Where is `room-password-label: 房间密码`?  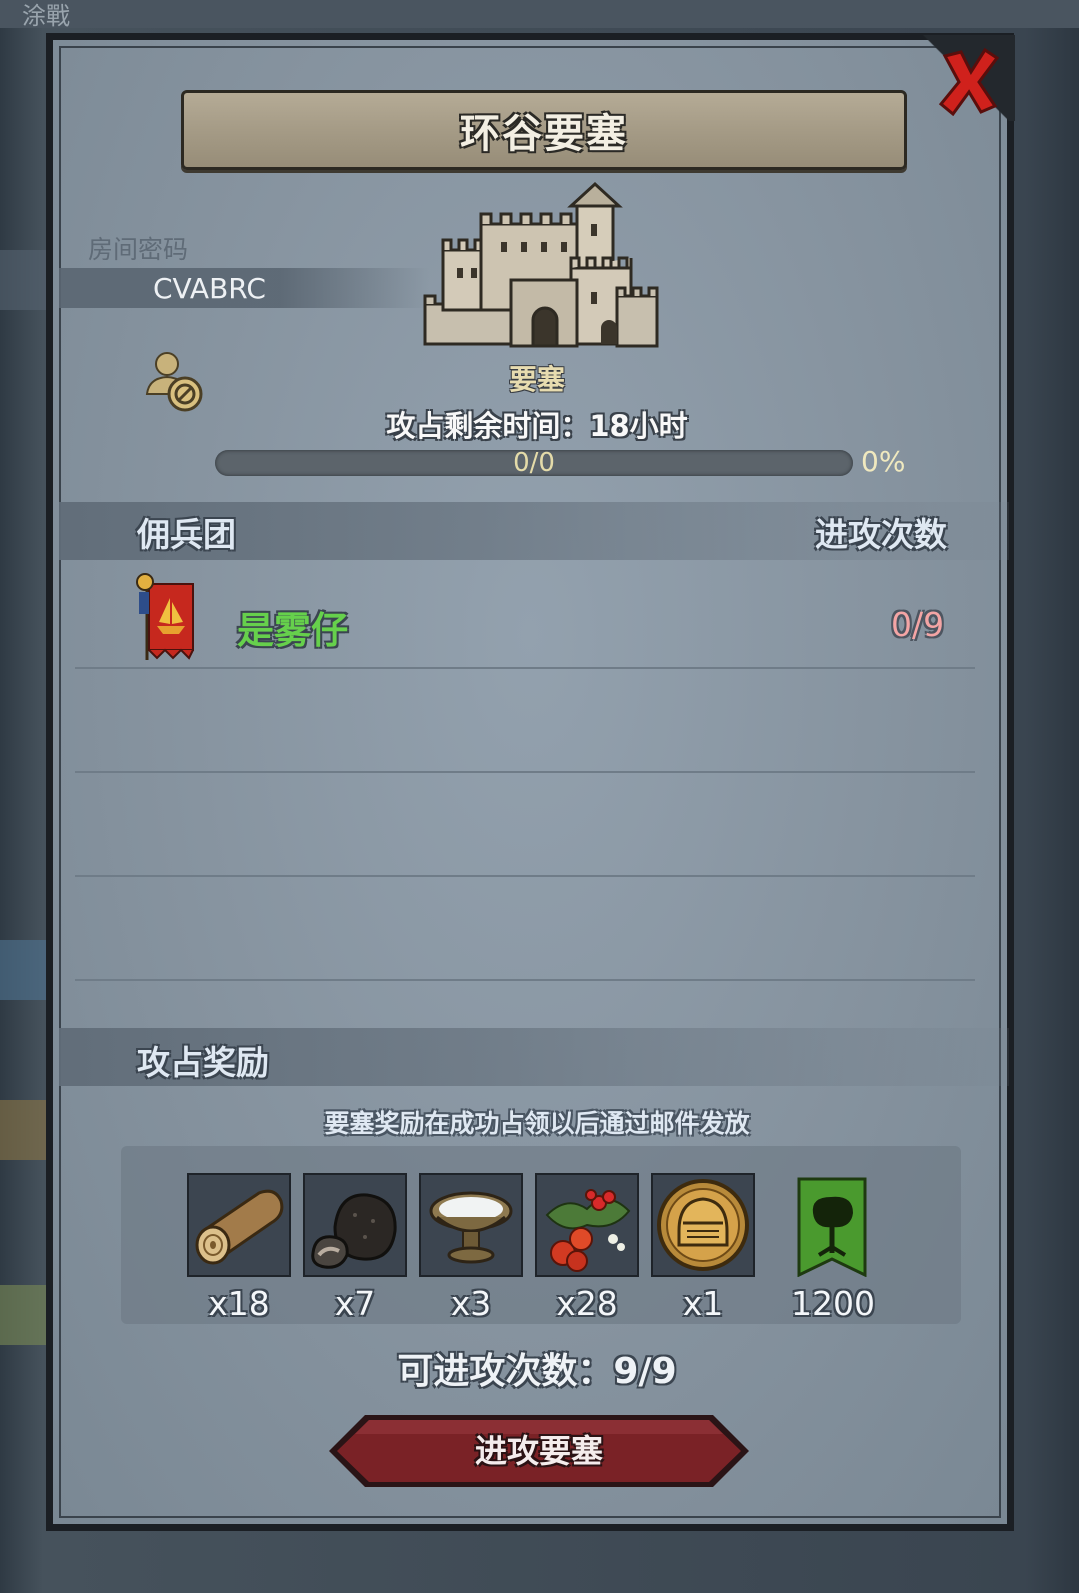
room-password-label: 房间密码 is located at coordinates (138, 249).